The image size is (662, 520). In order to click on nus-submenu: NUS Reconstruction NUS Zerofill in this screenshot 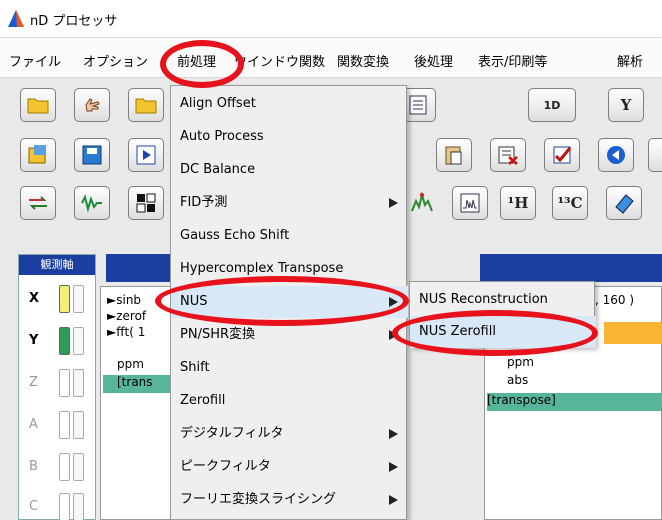, I will do `click(502, 314)`.